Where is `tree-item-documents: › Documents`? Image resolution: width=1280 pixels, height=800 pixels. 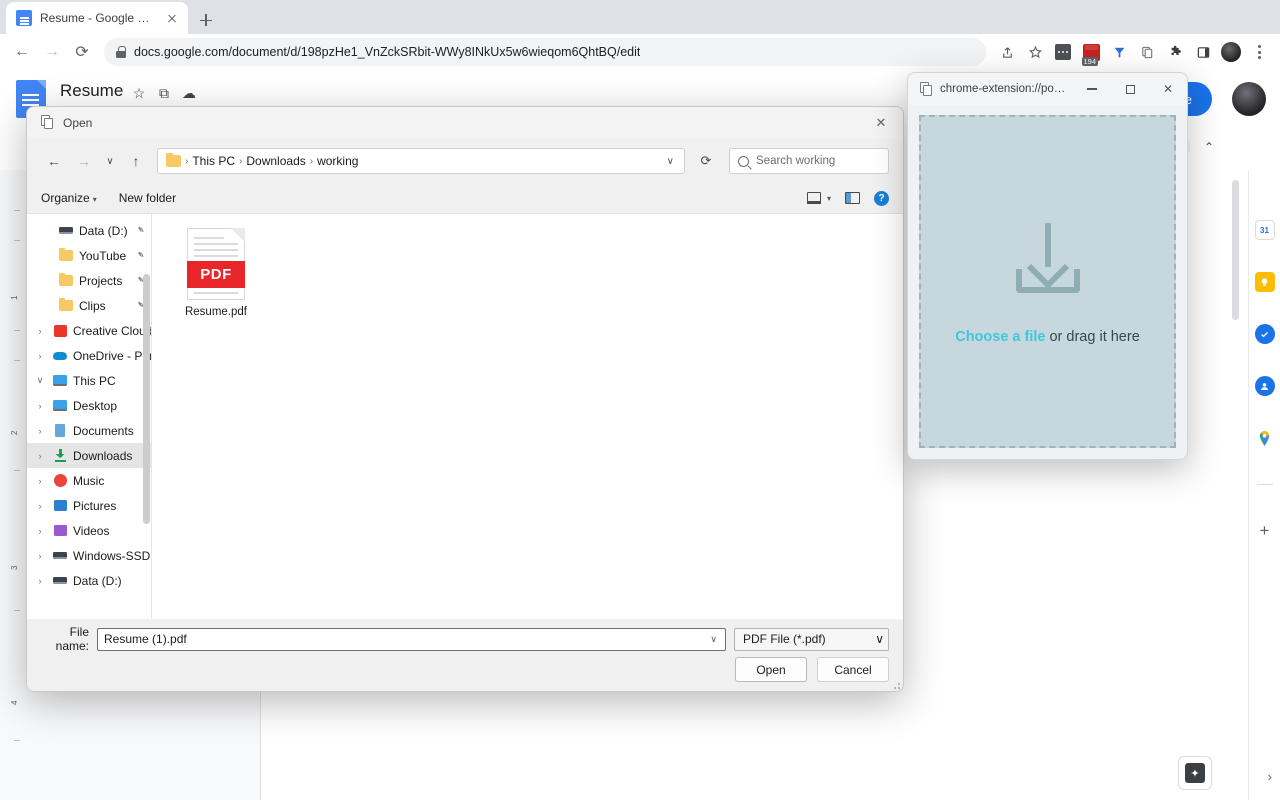 tree-item-documents: › Documents is located at coordinates (89, 430).